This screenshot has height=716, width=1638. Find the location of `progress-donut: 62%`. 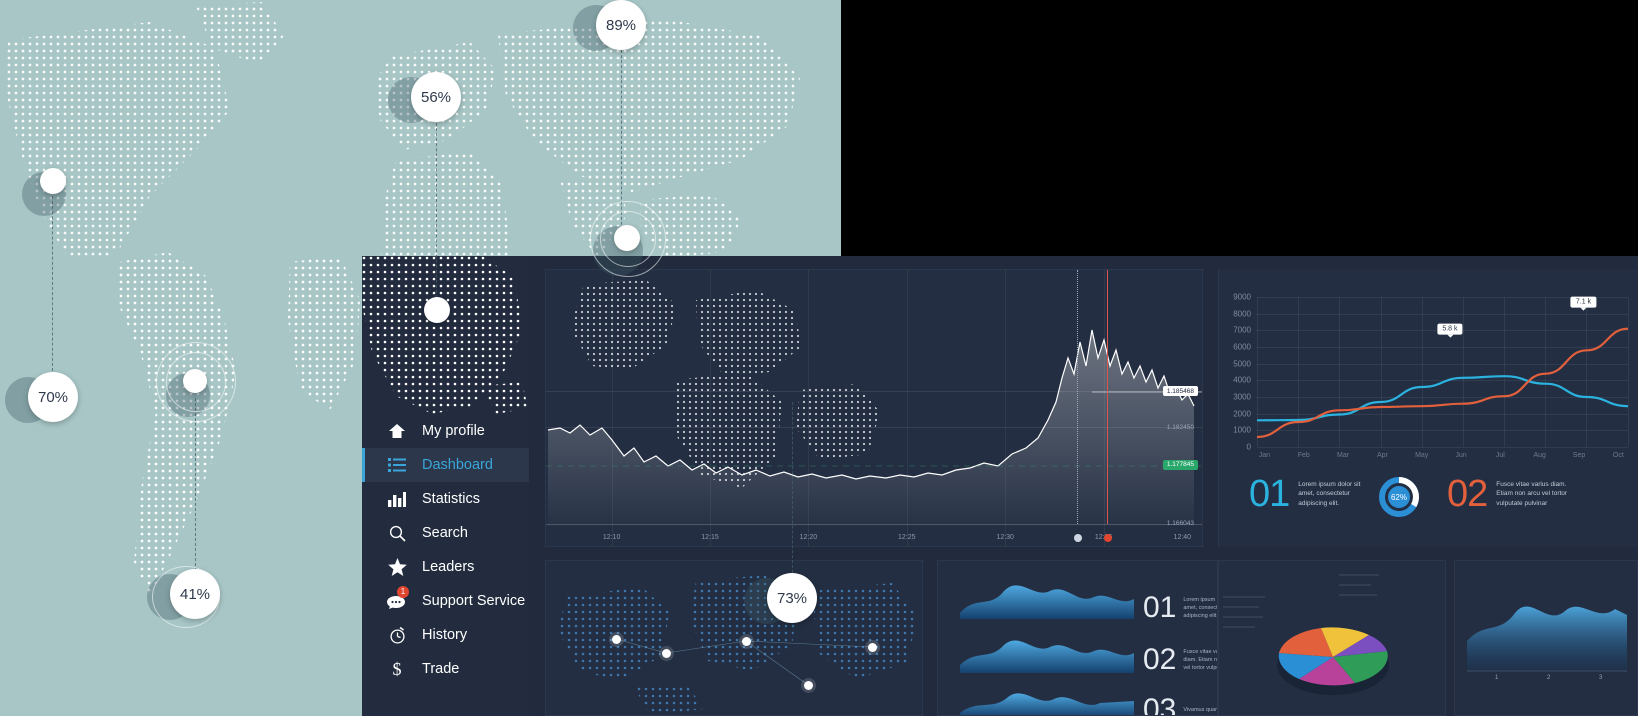

progress-donut: 62% is located at coordinates (1399, 497).